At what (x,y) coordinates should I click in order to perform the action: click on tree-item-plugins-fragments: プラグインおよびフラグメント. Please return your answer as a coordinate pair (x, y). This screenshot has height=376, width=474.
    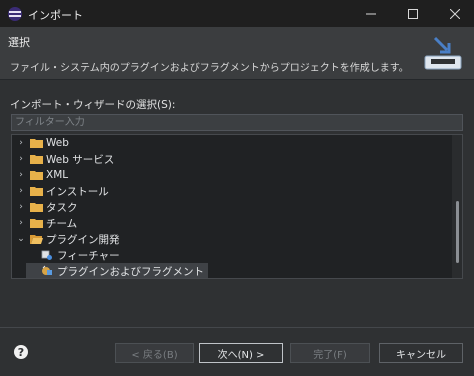
    Looking at the image, I should click on (117, 270).